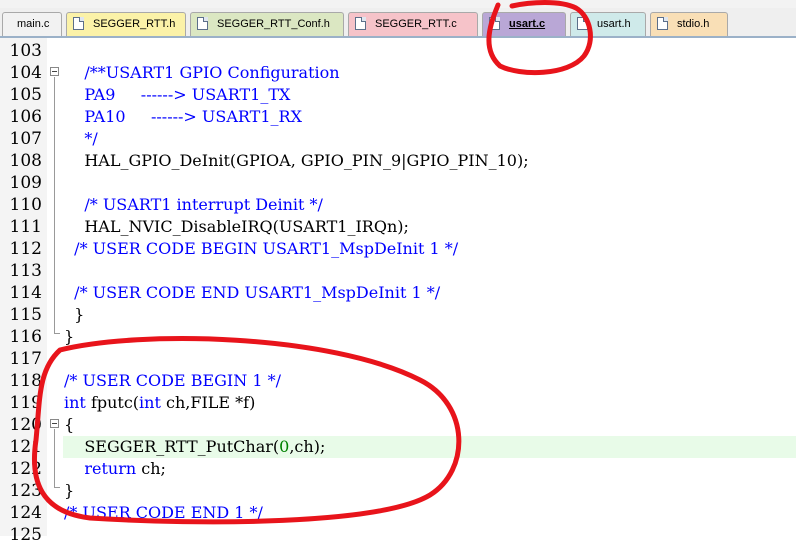 The width and height of the screenshot is (796, 546). I want to click on code-line: 105 PA9 ------> USART1_TX, so click(398, 95).